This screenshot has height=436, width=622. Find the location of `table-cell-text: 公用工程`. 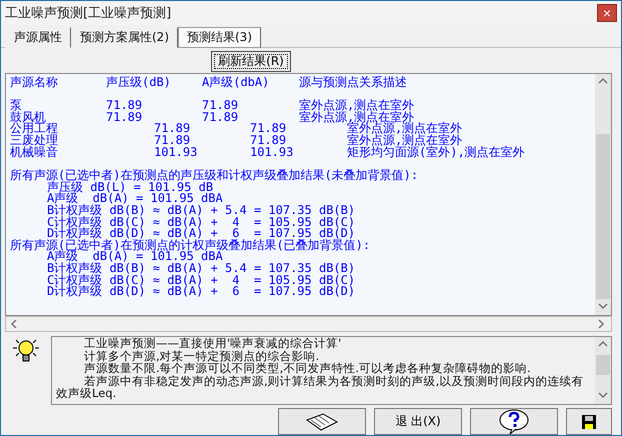

table-cell-text: 公用工程 is located at coordinates (34, 129).